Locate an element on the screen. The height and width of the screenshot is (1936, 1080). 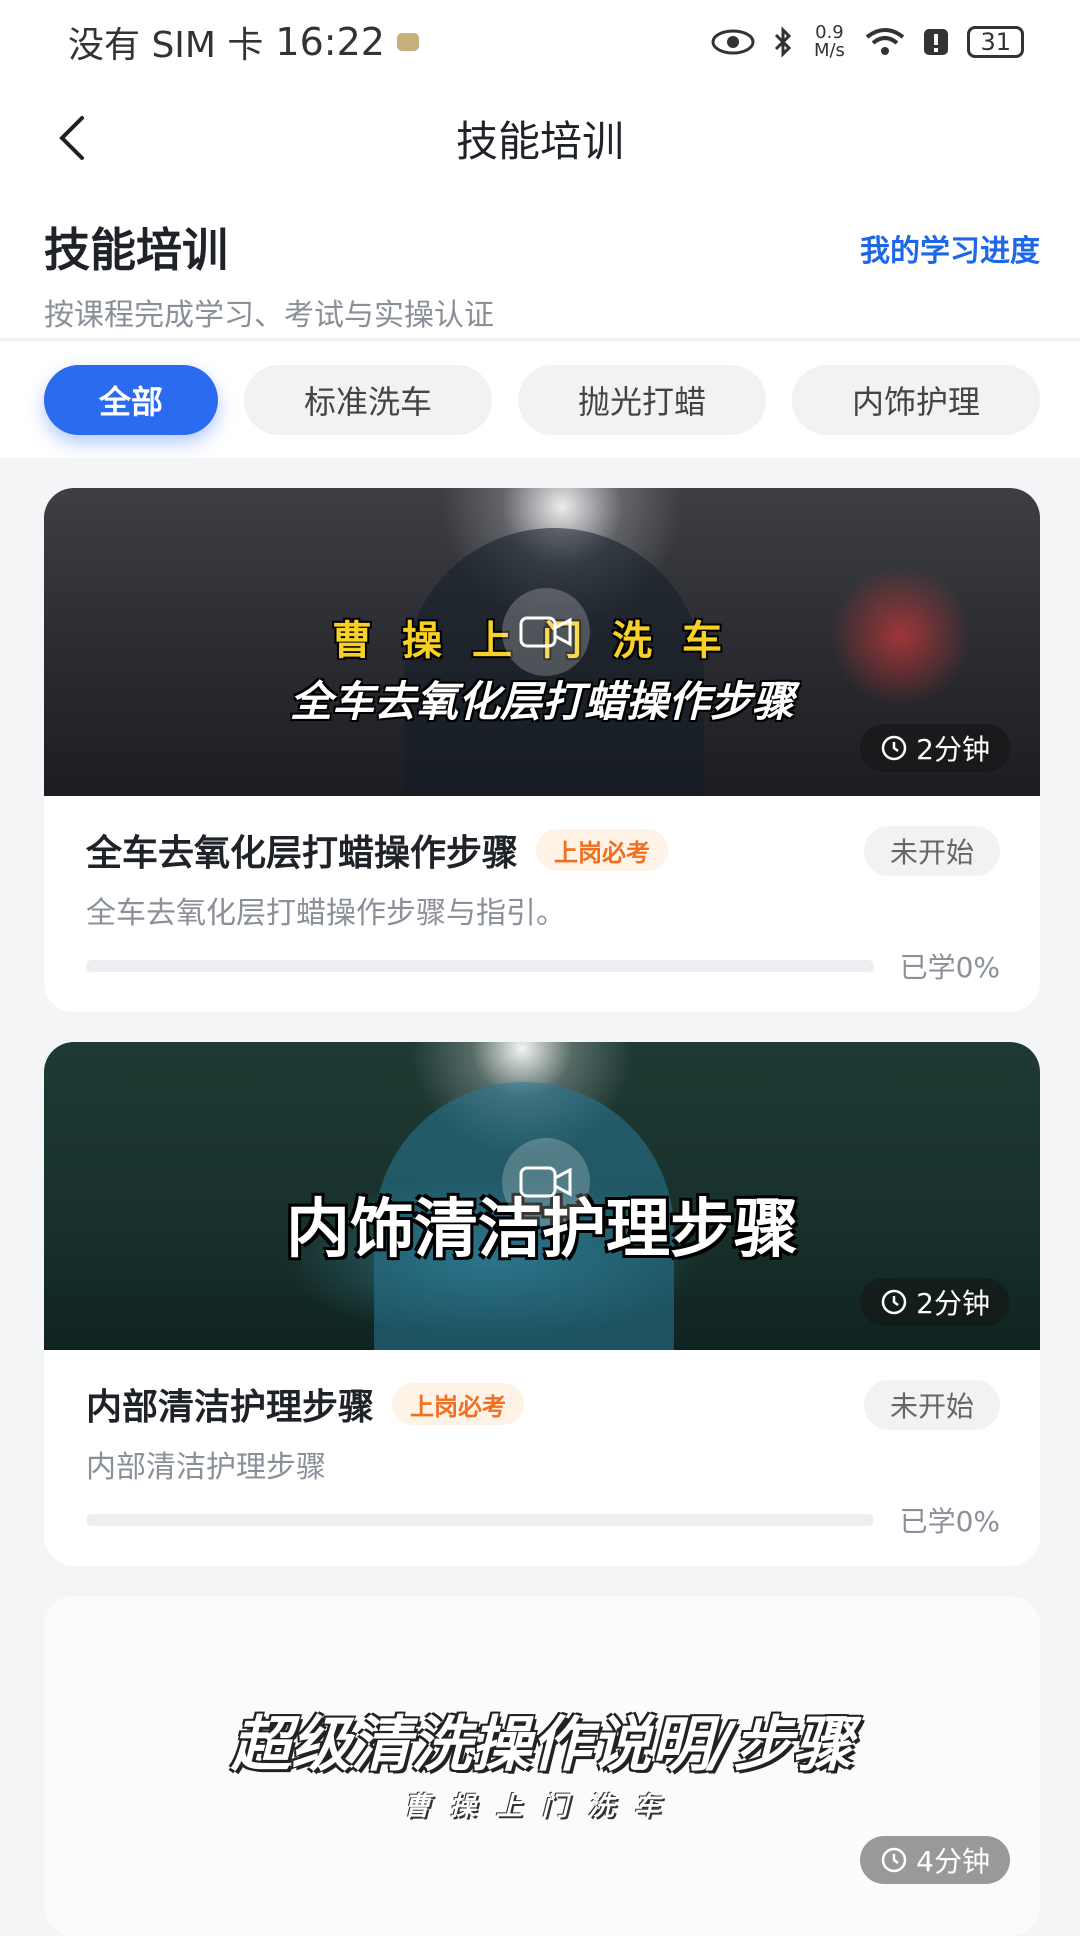
nav-bar: 技能培训 is located at coordinates (540, 138).